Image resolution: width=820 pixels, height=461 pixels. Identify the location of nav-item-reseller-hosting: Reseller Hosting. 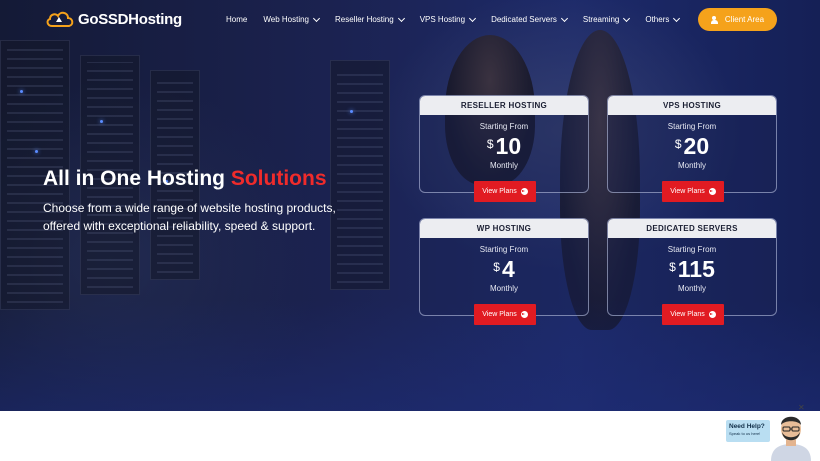
(370, 19).